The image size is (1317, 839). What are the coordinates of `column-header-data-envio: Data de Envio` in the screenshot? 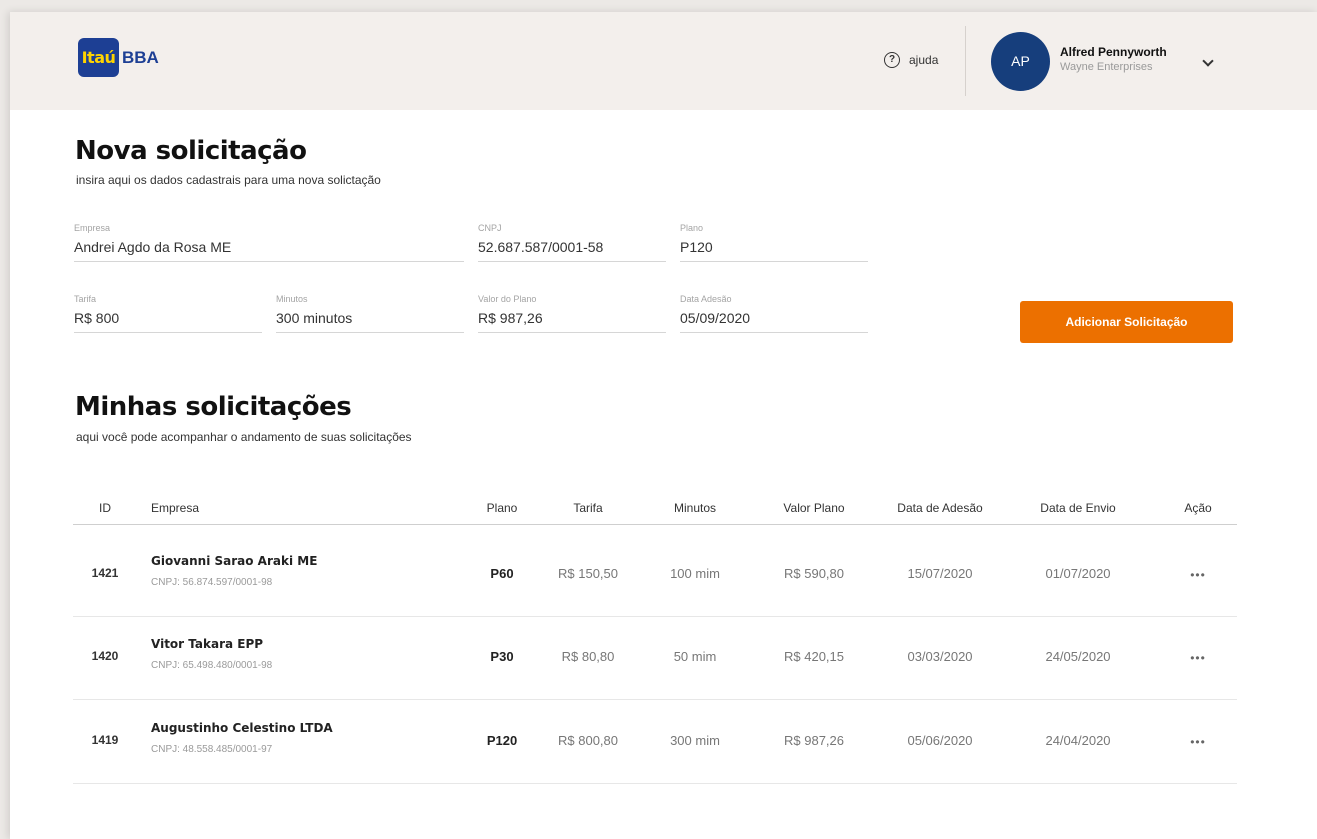 It's located at (1077, 508).